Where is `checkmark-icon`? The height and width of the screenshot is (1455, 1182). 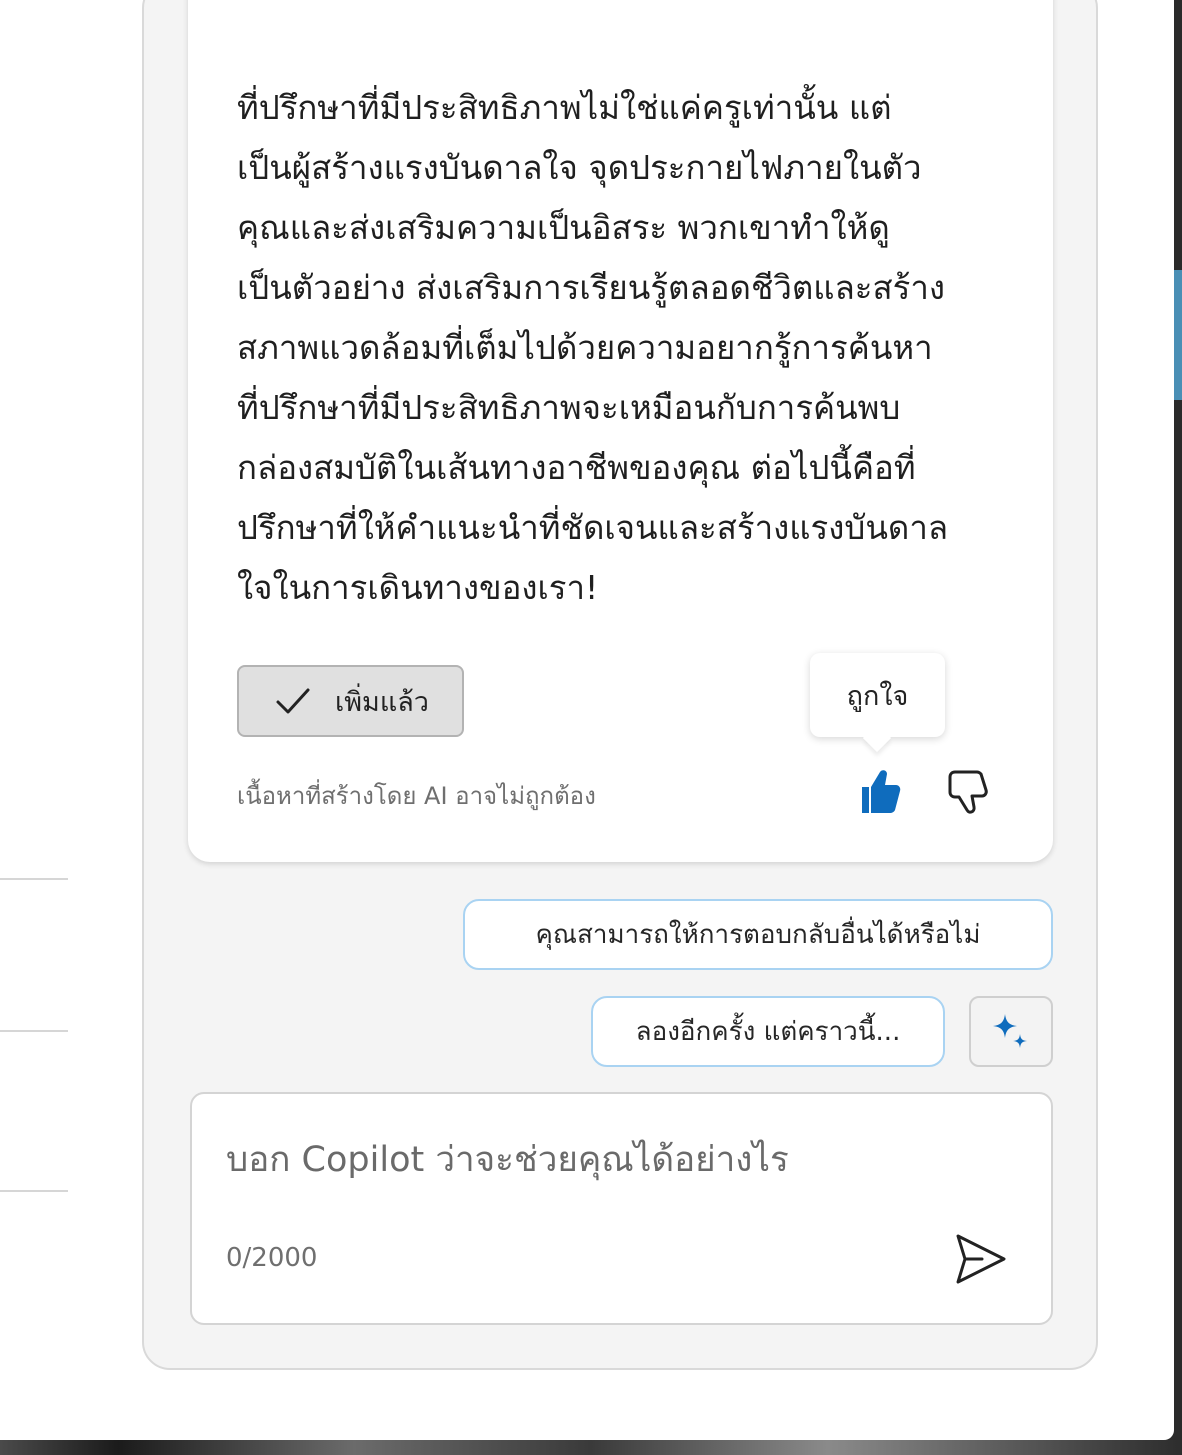 checkmark-icon is located at coordinates (293, 701).